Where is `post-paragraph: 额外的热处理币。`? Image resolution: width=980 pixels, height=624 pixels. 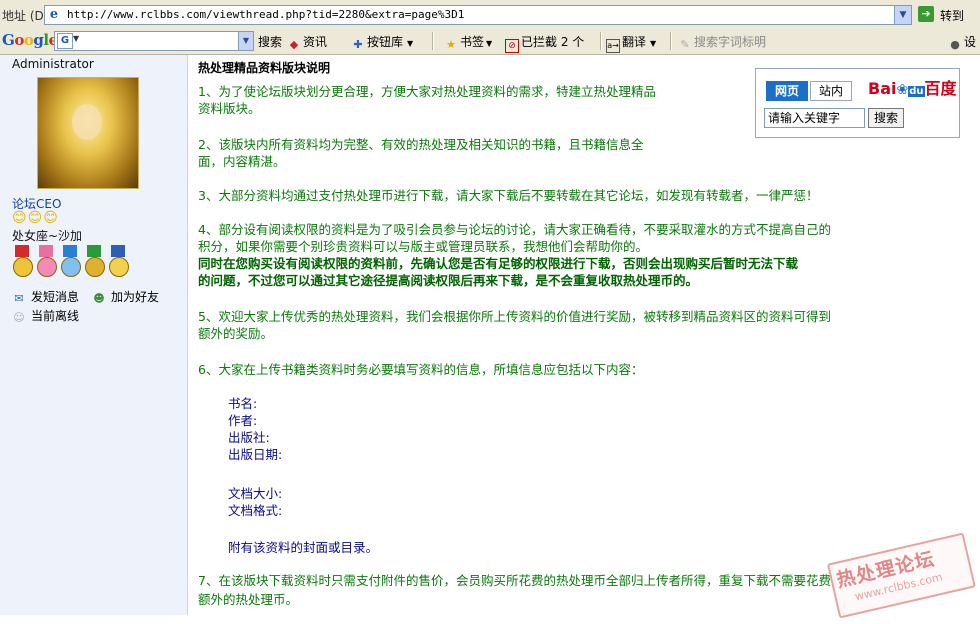
post-paragraph: 额外的热处理币。 is located at coordinates (248, 599).